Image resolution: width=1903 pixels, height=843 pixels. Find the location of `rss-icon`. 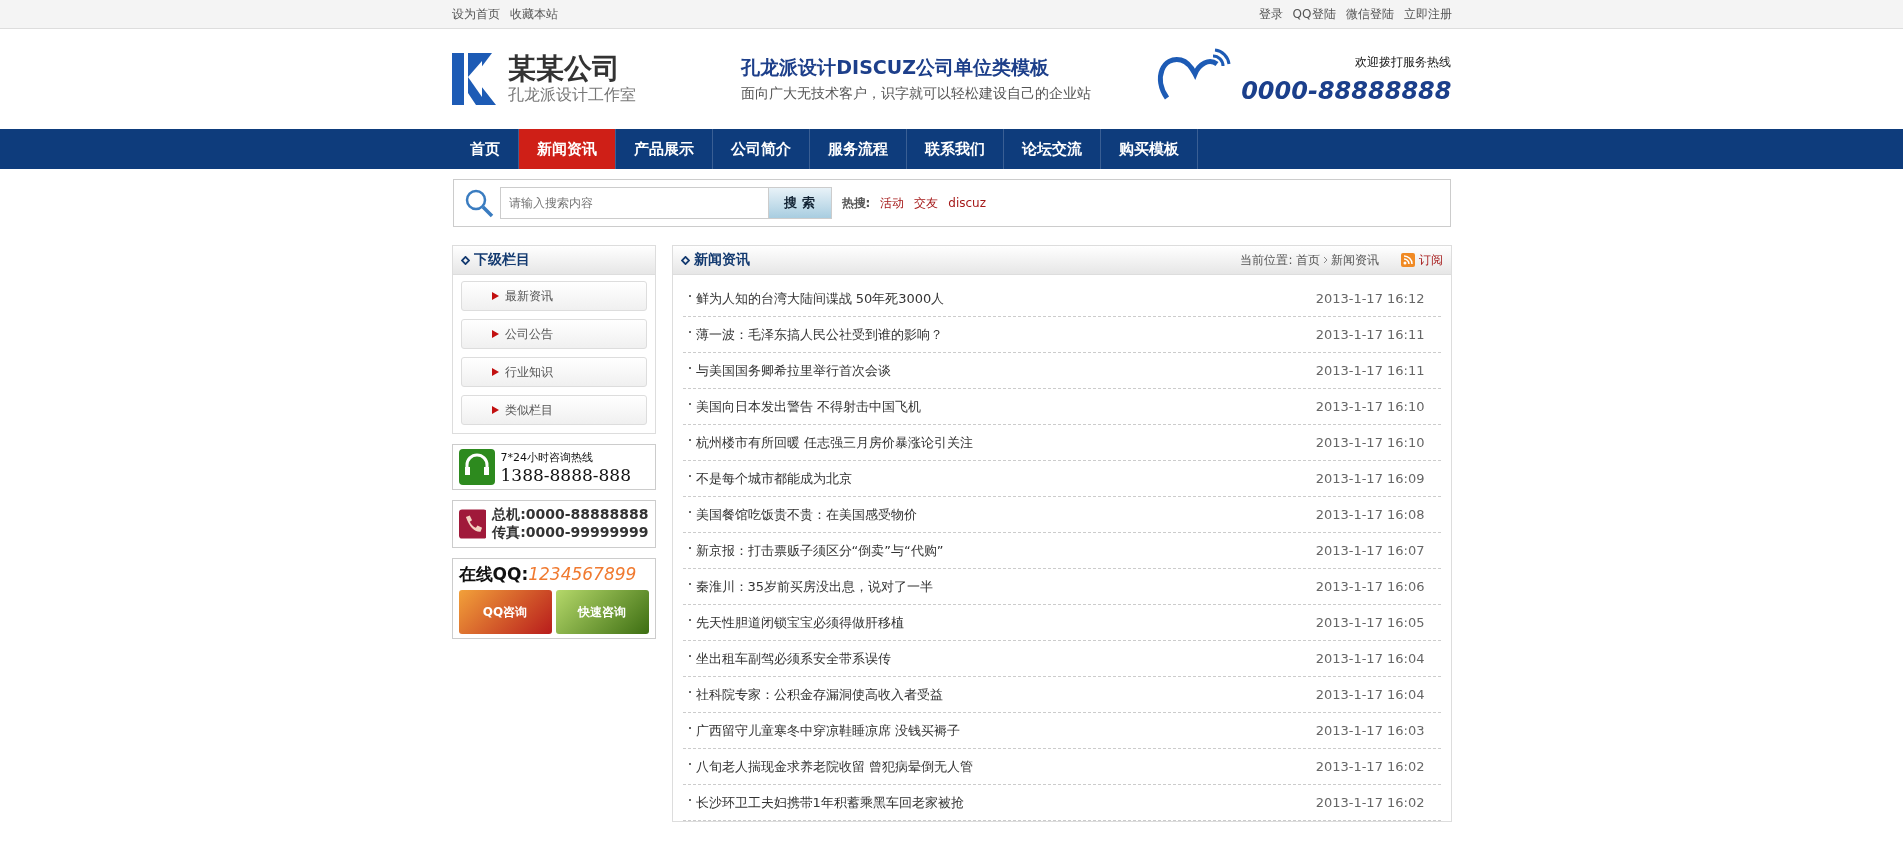

rss-icon is located at coordinates (1407, 260).